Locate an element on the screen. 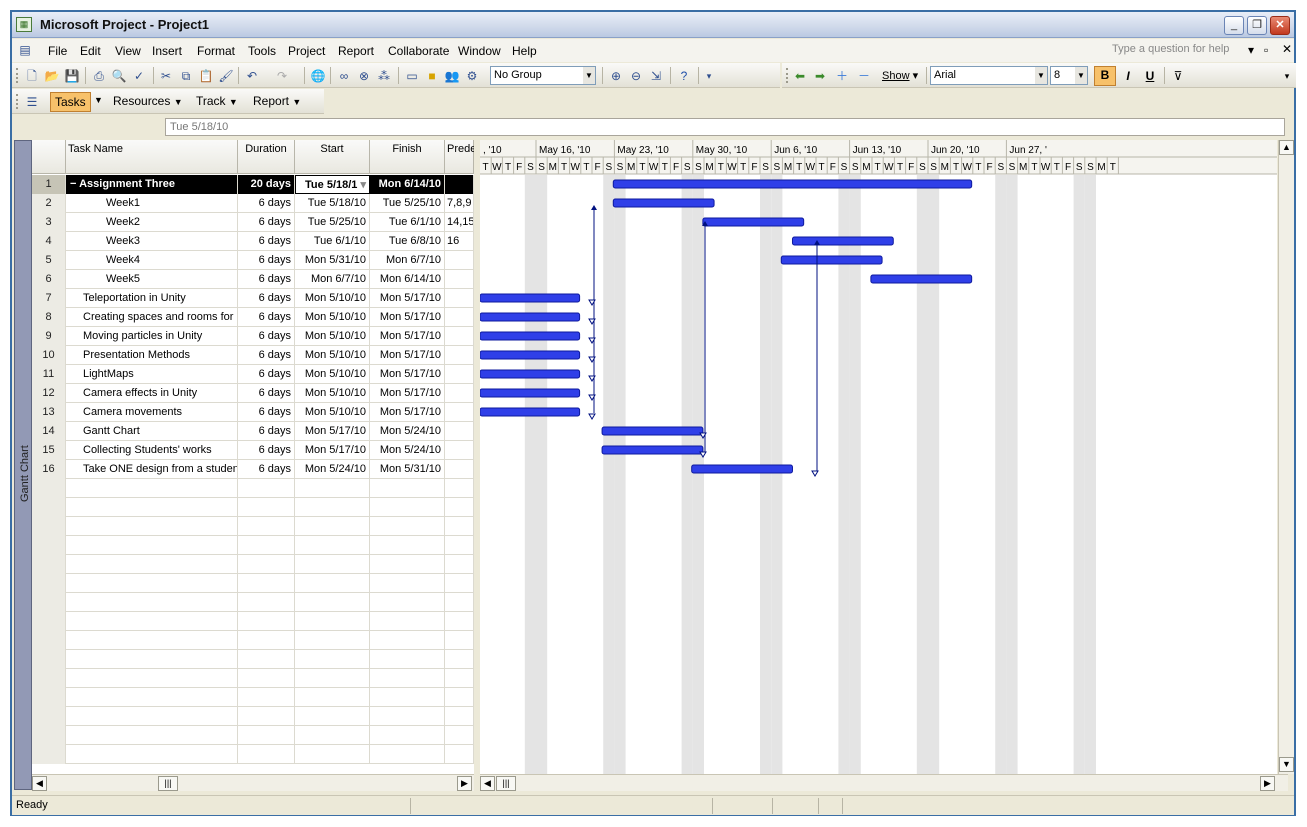  menu-edit: Edit is located at coordinates (90, 51).